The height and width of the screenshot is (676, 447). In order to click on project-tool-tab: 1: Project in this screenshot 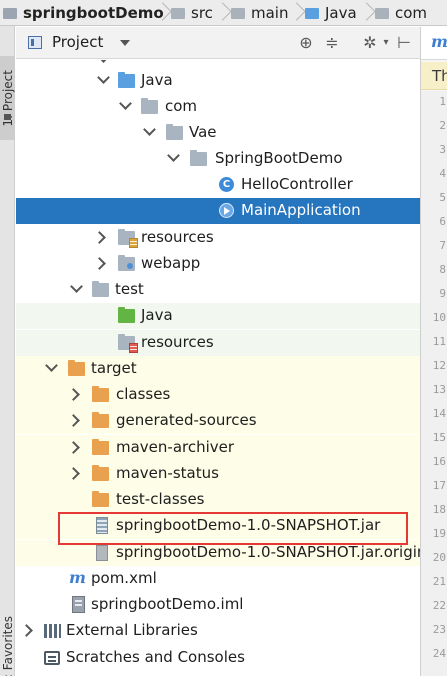, I will do `click(7, 98)`.